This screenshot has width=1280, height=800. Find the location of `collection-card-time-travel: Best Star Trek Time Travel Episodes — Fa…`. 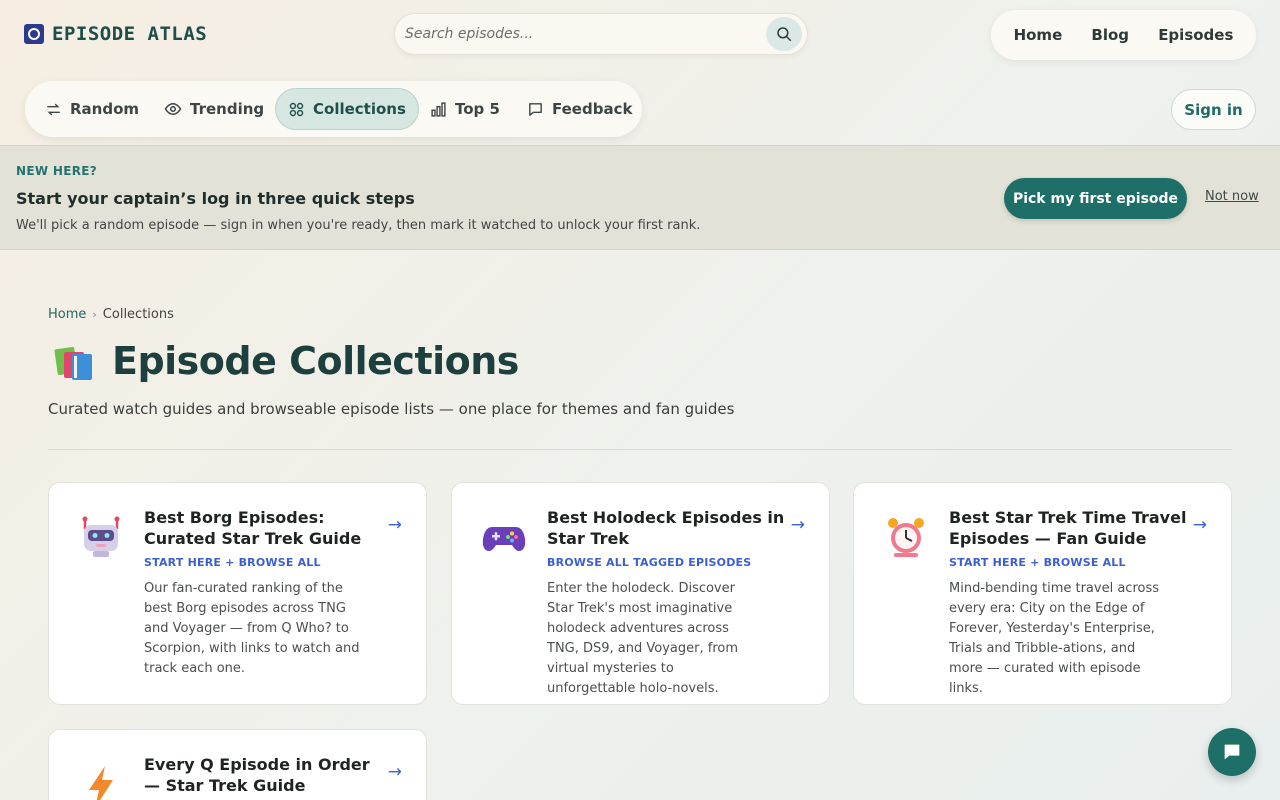

collection-card-time-travel: Best Star Trek Time Travel Episodes — Fa… is located at coordinates (1042, 593).